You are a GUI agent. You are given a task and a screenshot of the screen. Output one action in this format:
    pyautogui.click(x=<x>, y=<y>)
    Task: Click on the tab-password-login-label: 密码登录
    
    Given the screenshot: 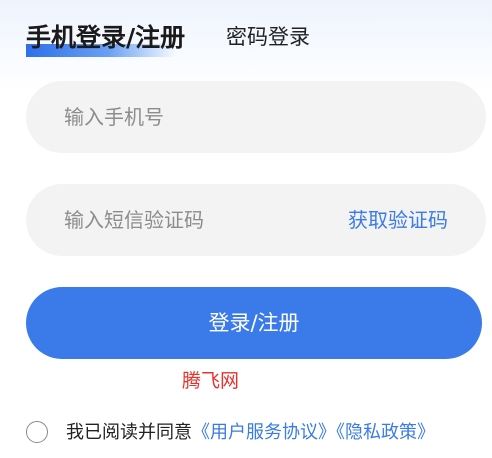 What is the action you would take?
    pyautogui.click(x=268, y=37)
    